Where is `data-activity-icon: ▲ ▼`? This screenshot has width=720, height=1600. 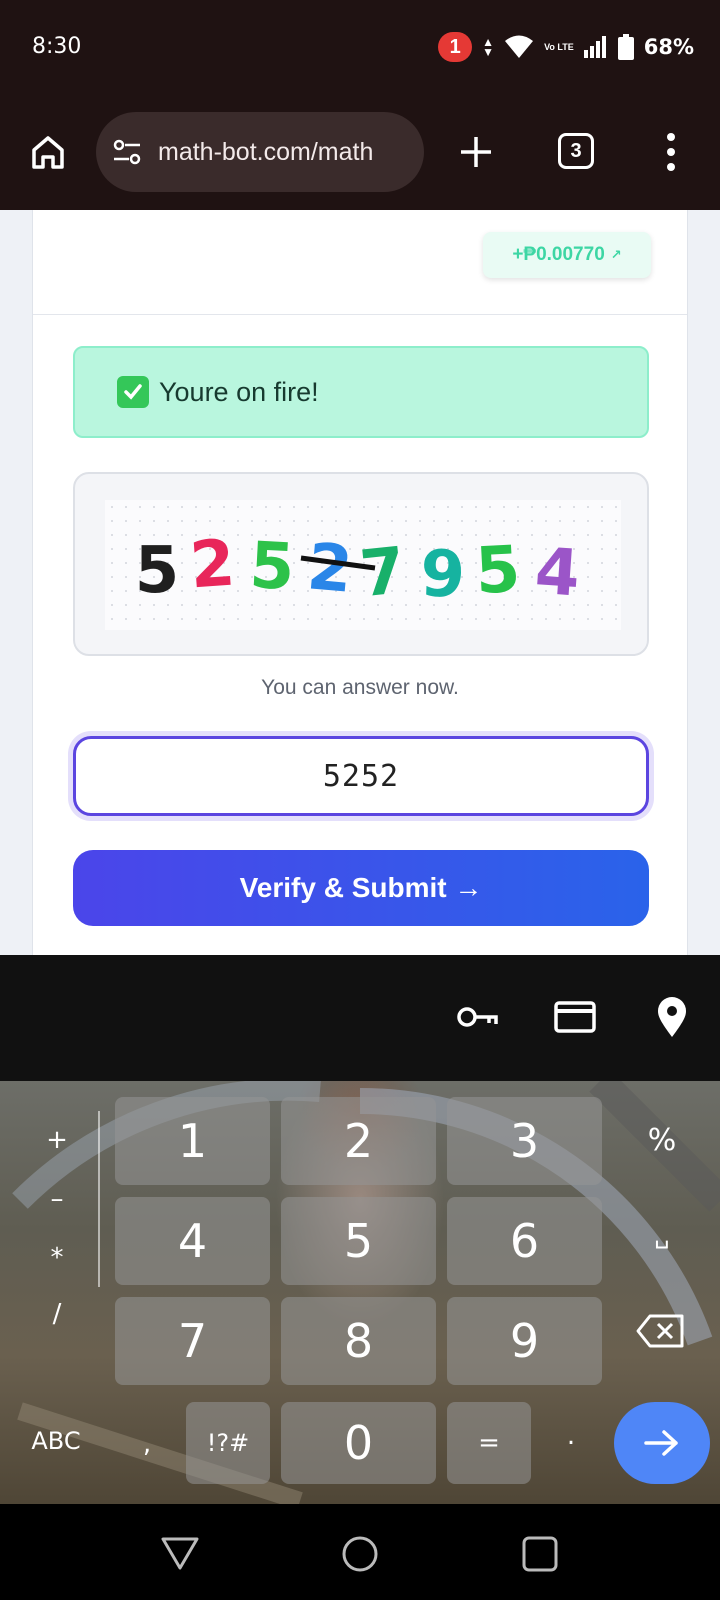
data-activity-icon: ▲ ▼ is located at coordinates (488, 47).